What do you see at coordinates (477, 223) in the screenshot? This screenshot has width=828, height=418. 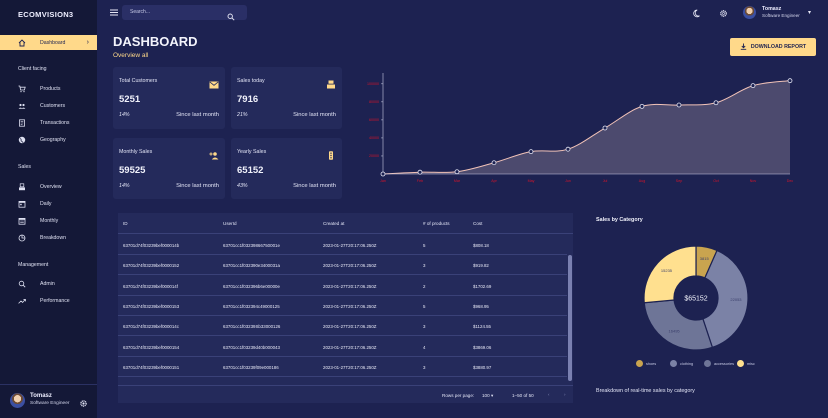 I see `column-header-cost: Cost` at bounding box center [477, 223].